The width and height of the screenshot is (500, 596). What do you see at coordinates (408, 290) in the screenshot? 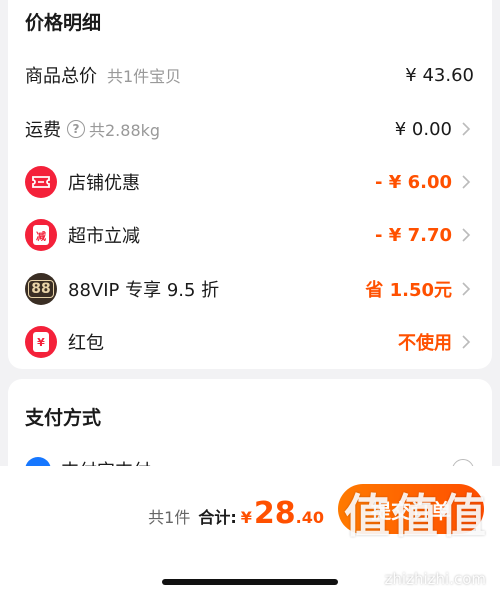
I see `vip-savings-amount: 省 1.50元` at bounding box center [408, 290].